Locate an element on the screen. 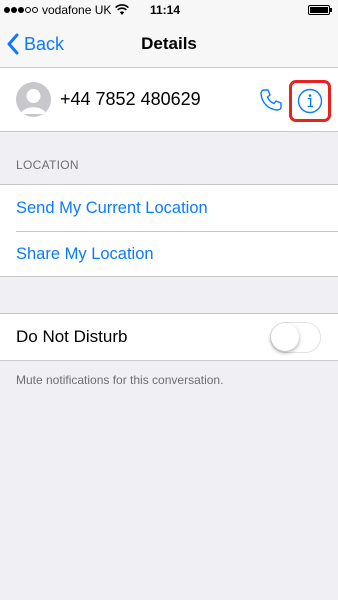 The width and height of the screenshot is (338, 600). phone-icon is located at coordinates (271, 100).